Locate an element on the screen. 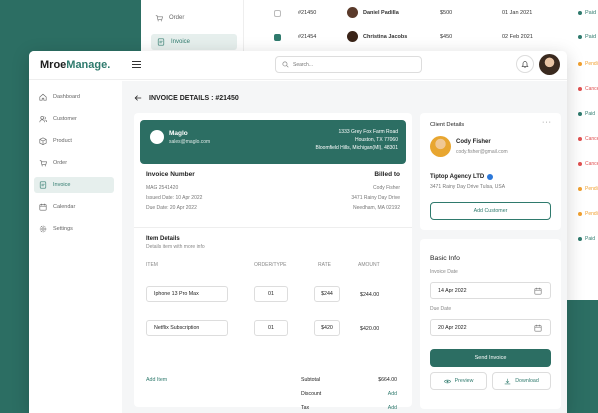  client-details-heading: Client Details is located at coordinates (447, 125).